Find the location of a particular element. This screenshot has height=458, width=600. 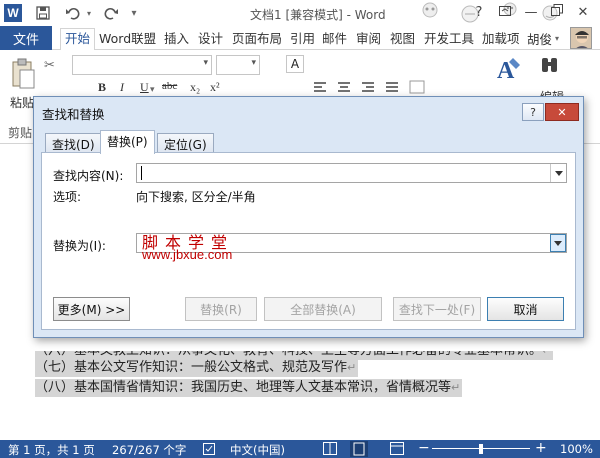

document-line-text: （八）基本国情省情知识：我国历史、地理等人文基本常识，省情概况等 is located at coordinates (243, 387).